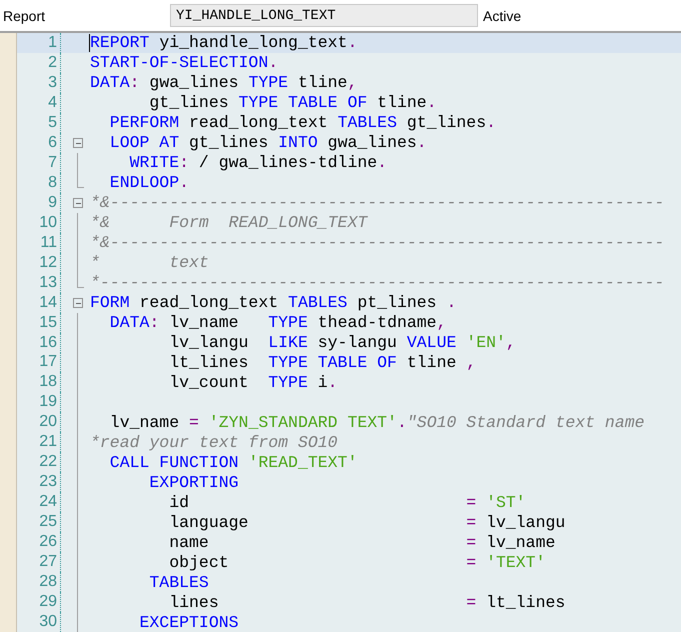  I want to click on code-line: *read your text from SO10, so click(214, 442).